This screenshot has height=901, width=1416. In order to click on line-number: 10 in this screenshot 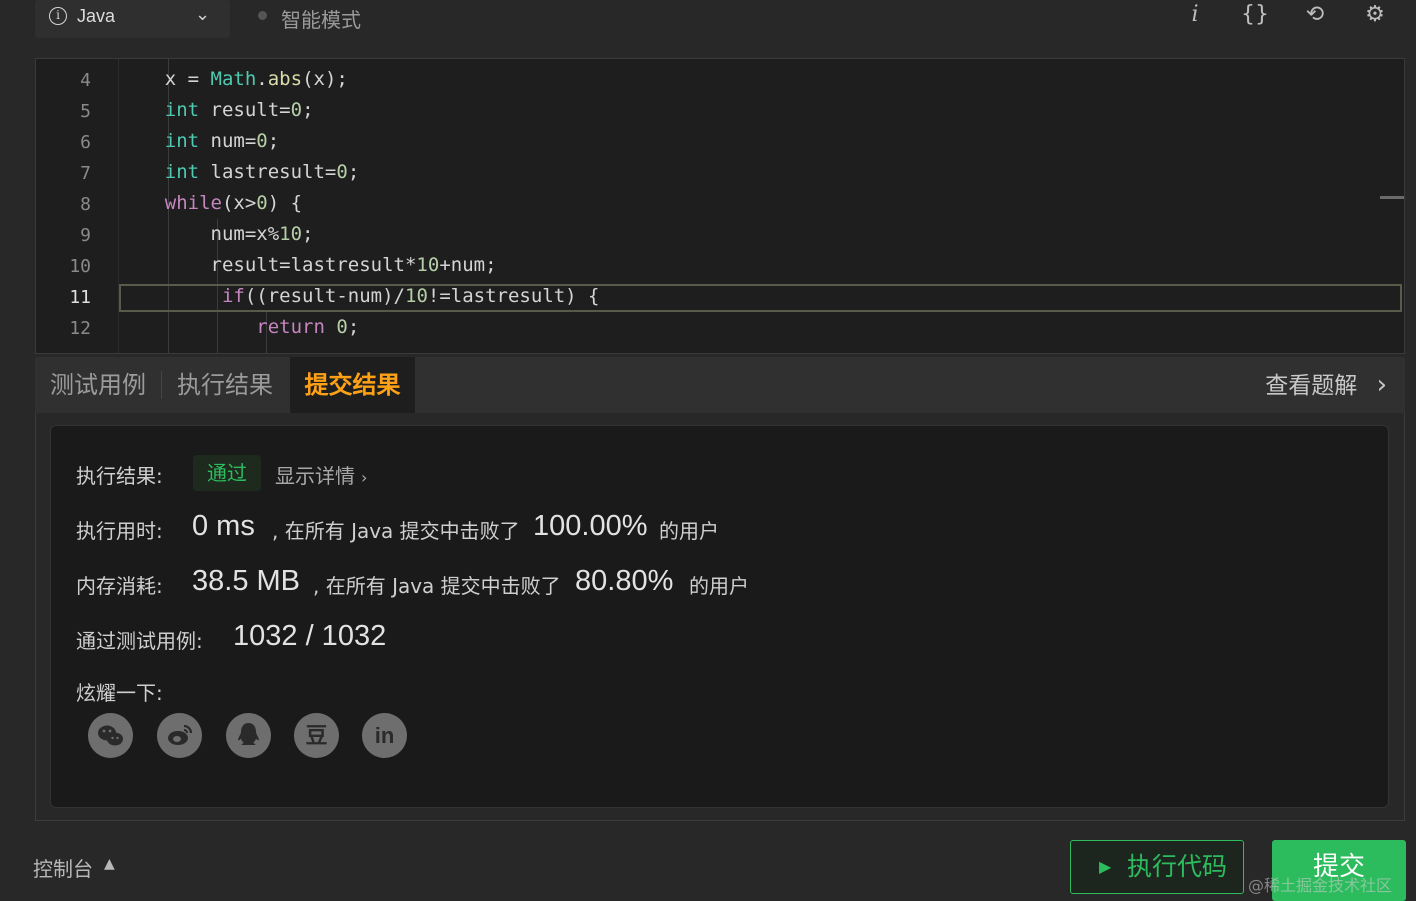, I will do `click(80, 266)`.